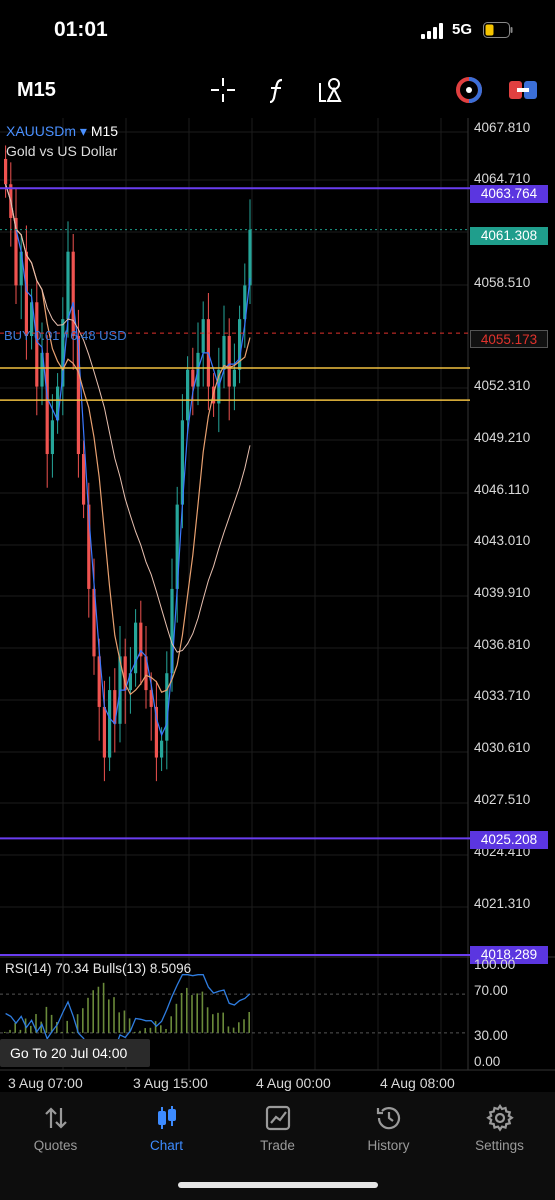  Describe the element at coordinates (502, 747) in the screenshot. I see `price-axis-label: 4030.610` at that location.